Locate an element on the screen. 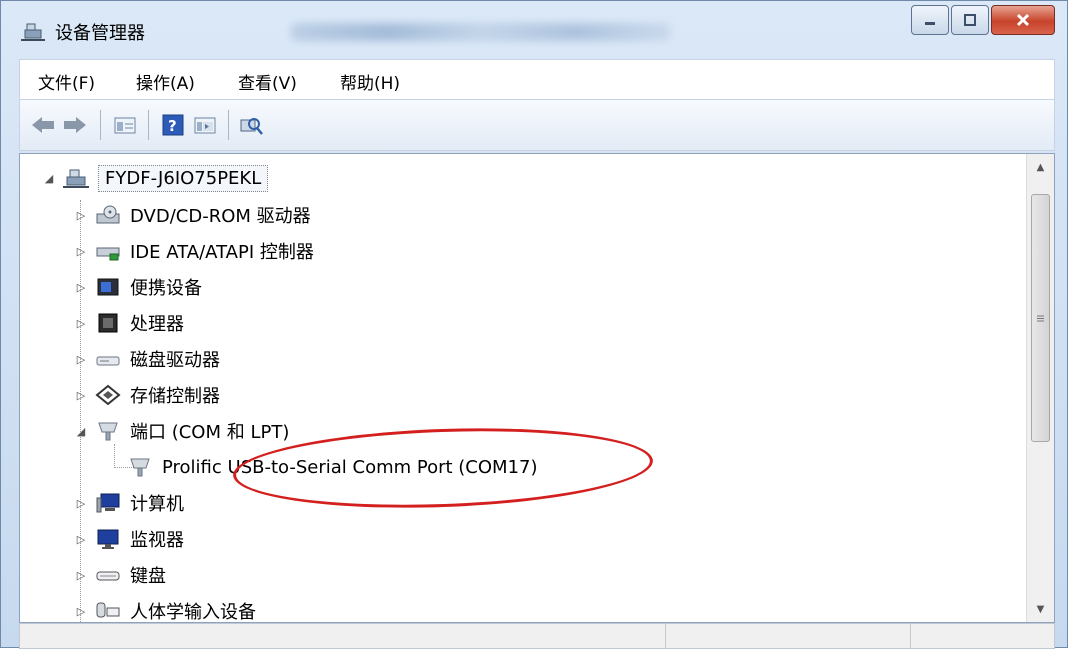  help-button: ? is located at coordinates (173, 125).